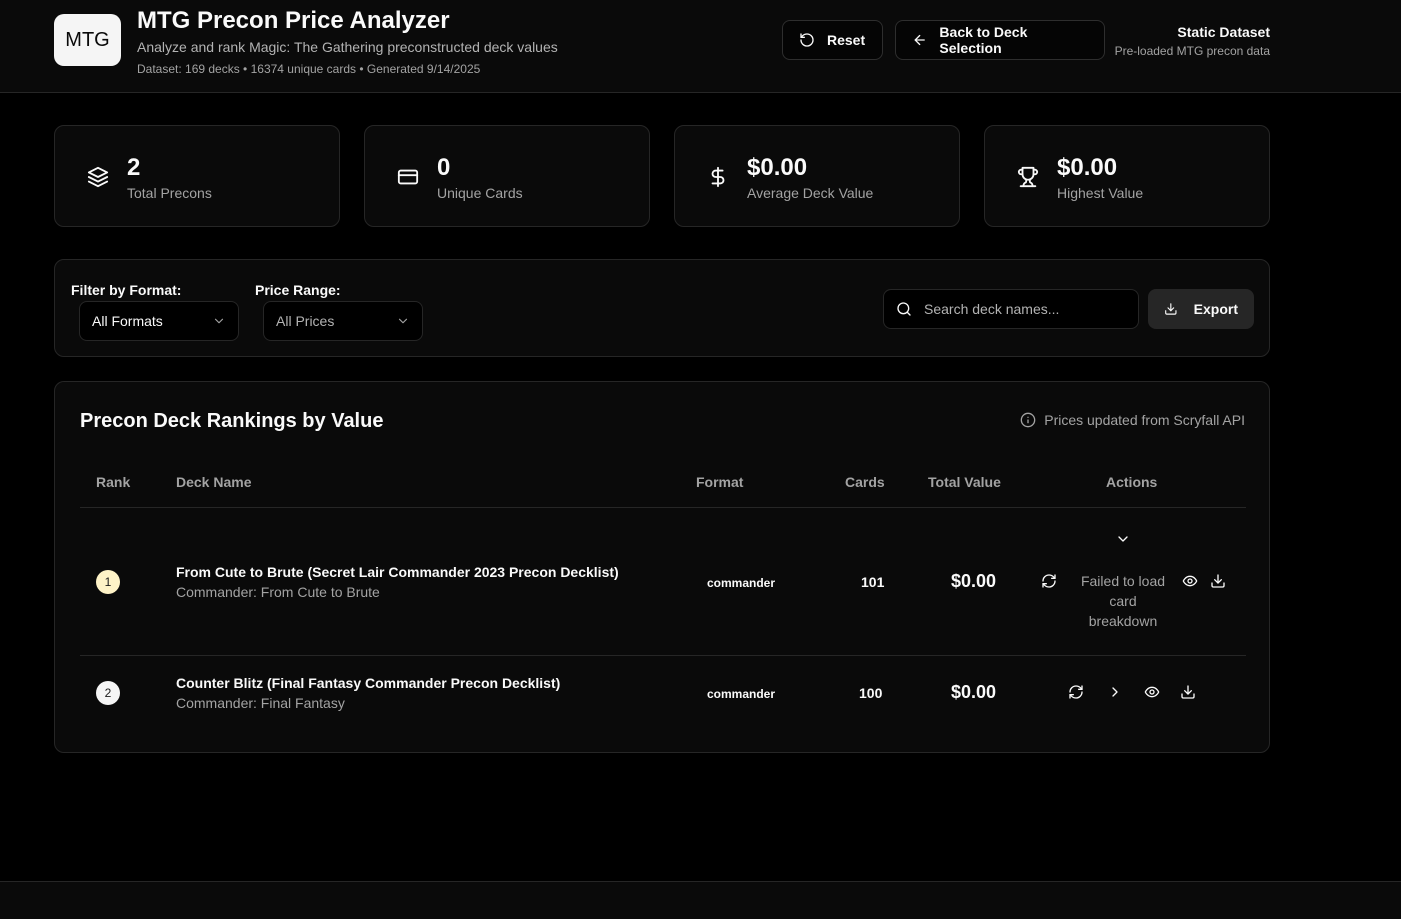  What do you see at coordinates (871, 693) in the screenshot?
I see `card-count: 100` at bounding box center [871, 693].